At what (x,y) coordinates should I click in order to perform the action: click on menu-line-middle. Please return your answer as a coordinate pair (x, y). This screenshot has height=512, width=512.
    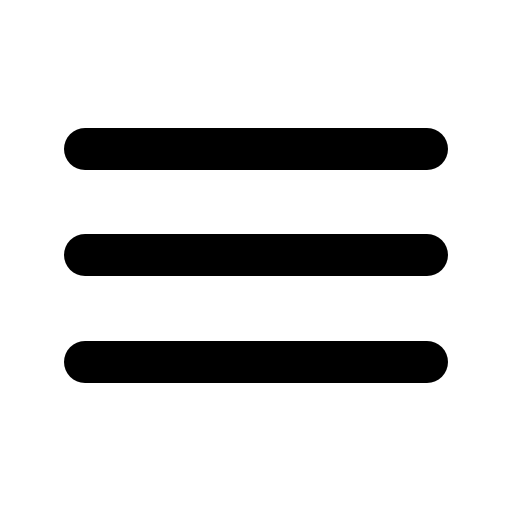
    Looking at the image, I should click on (256, 255).